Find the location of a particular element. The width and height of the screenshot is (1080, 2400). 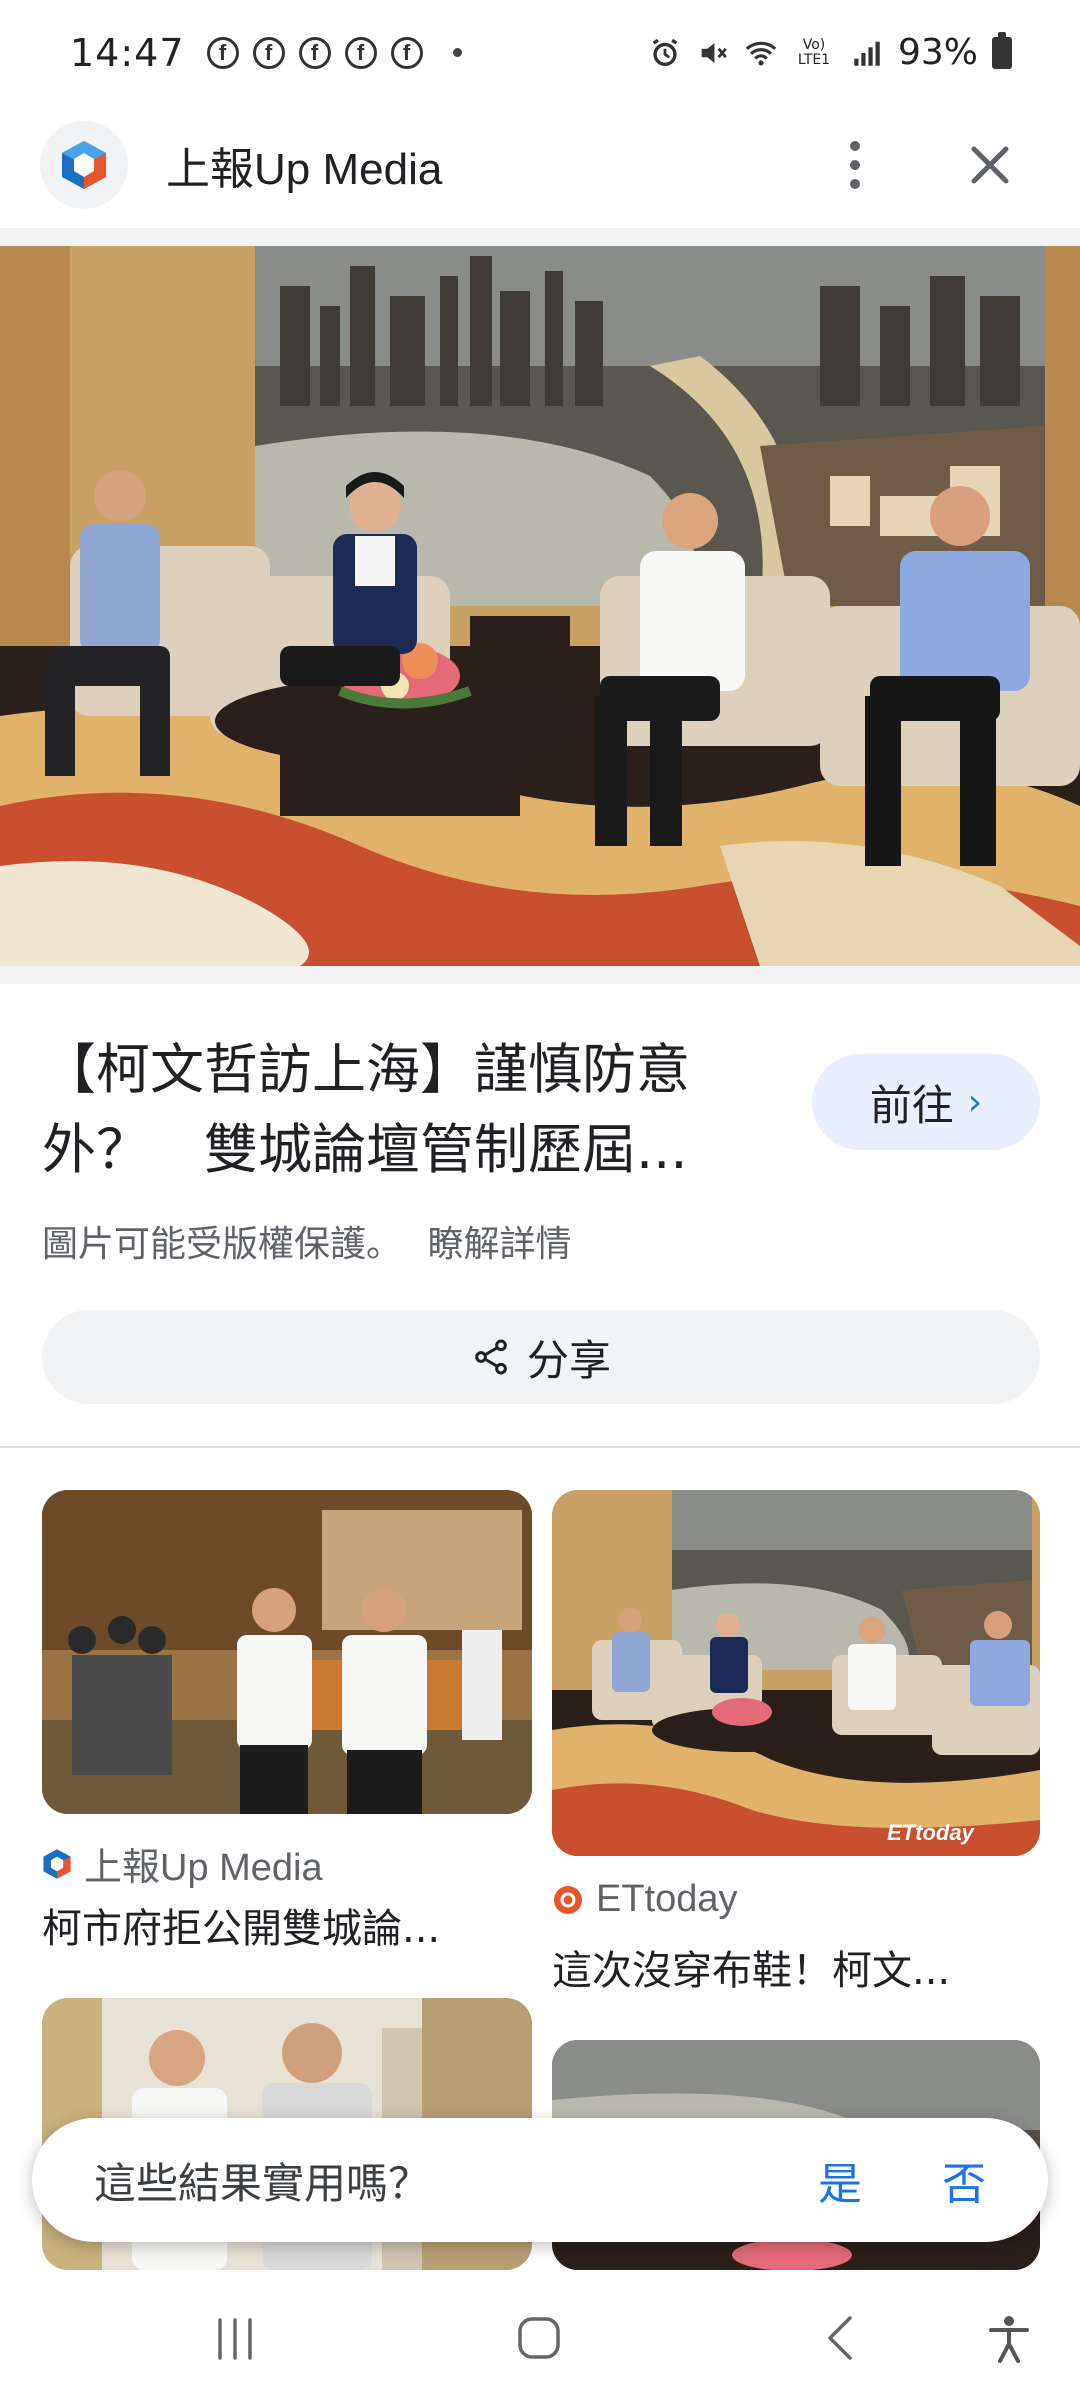

ettoday-watermark: ETtoday is located at coordinates (931, 1832).